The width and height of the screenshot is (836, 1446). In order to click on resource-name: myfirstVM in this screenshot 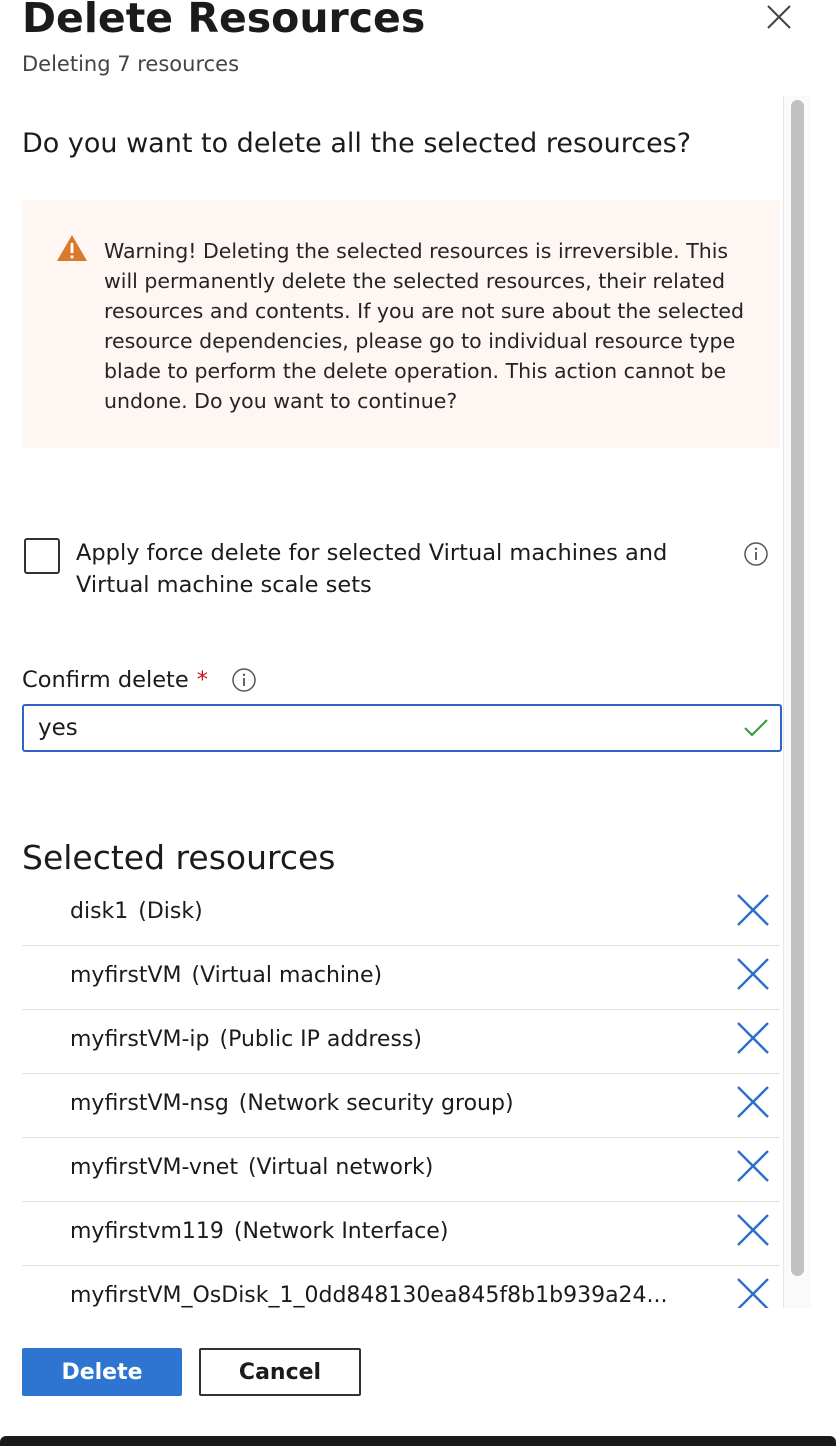, I will do `click(126, 975)`.